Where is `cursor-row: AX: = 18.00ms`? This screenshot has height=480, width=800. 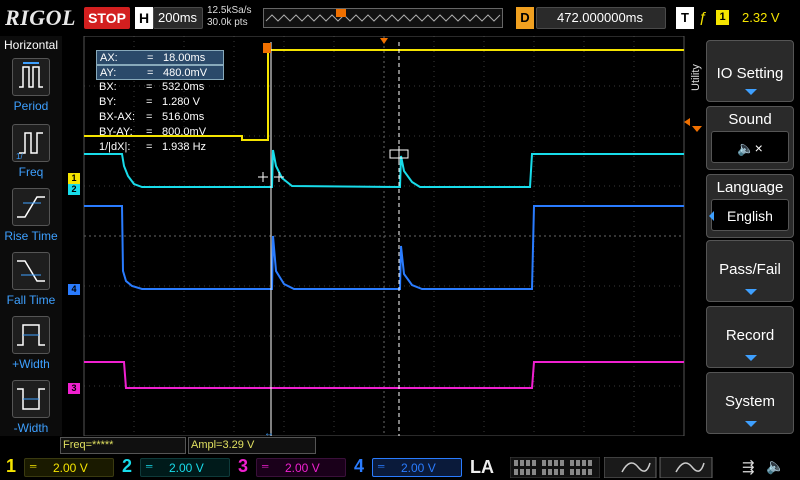
cursor-row: AX: = 18.00ms is located at coordinates (160, 57).